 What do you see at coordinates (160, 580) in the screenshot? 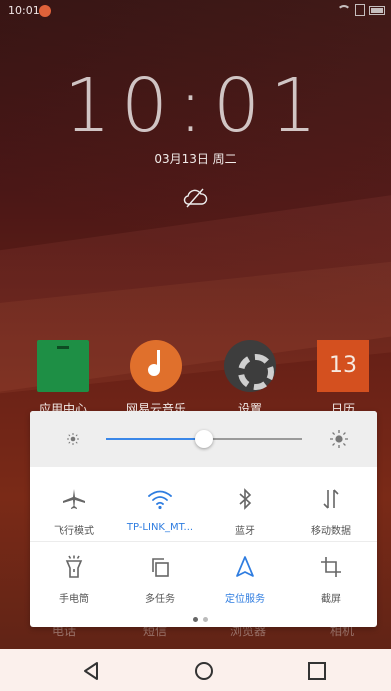
I see `tile-multitask: 多任务` at bounding box center [160, 580].